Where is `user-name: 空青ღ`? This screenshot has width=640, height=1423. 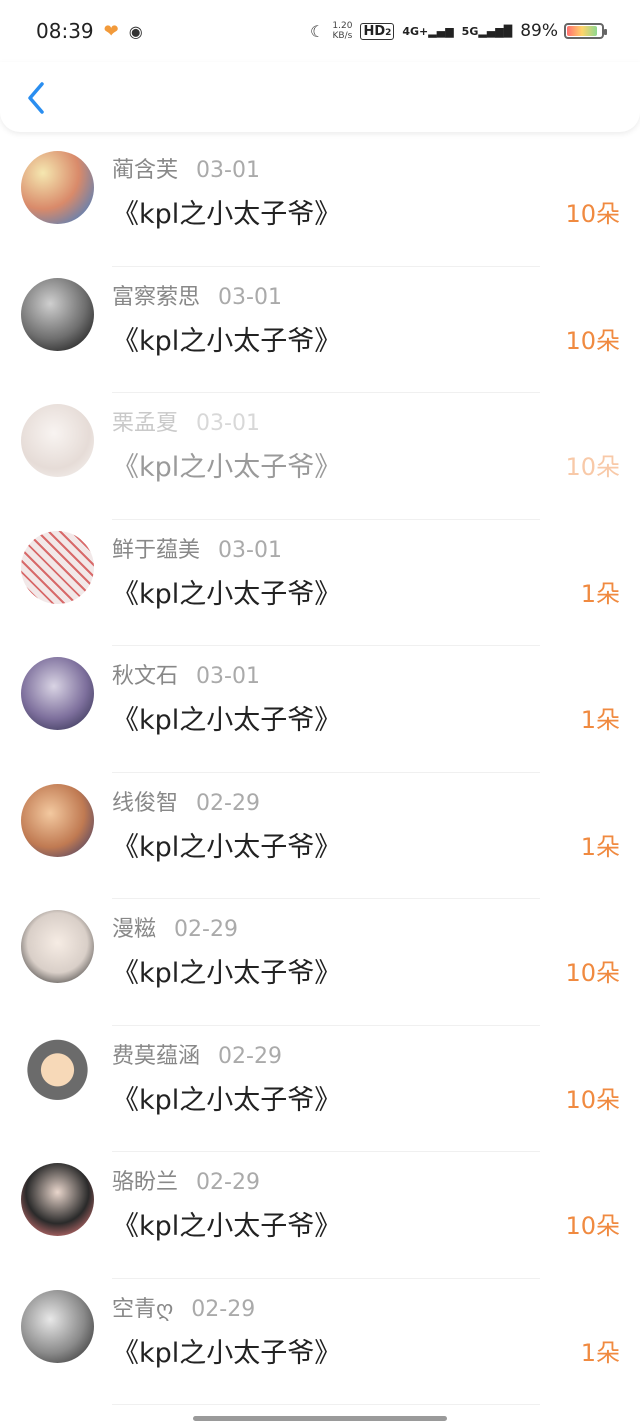 user-name: 空青ღ is located at coordinates (142, 1307).